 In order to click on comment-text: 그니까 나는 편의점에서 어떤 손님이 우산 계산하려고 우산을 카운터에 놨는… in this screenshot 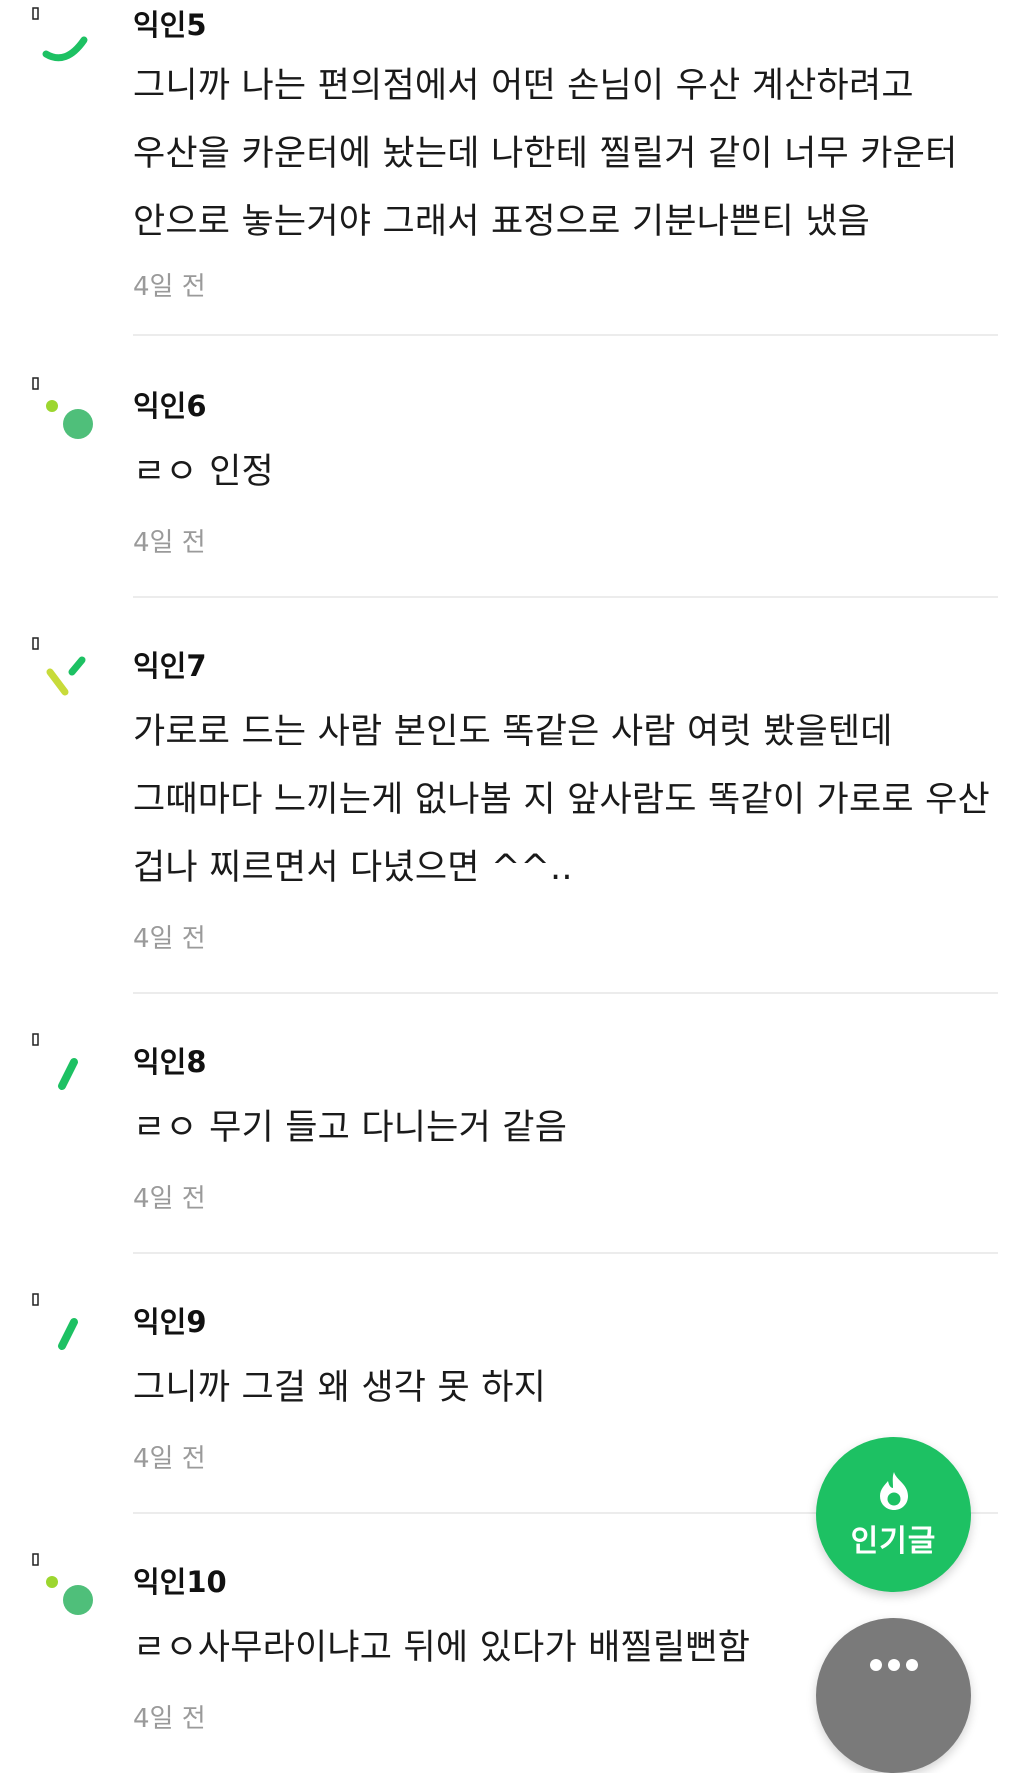, I will do `click(545, 154)`.